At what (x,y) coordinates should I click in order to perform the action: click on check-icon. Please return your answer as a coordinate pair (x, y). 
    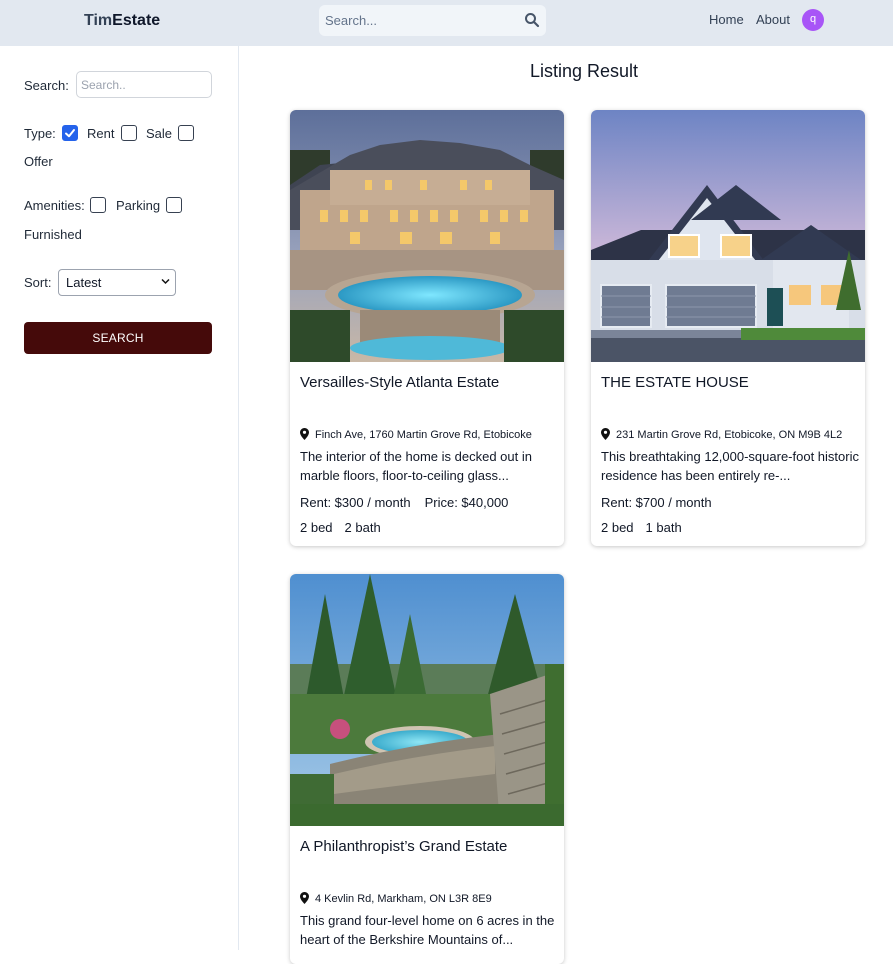
    Looking at the image, I should click on (70, 133).